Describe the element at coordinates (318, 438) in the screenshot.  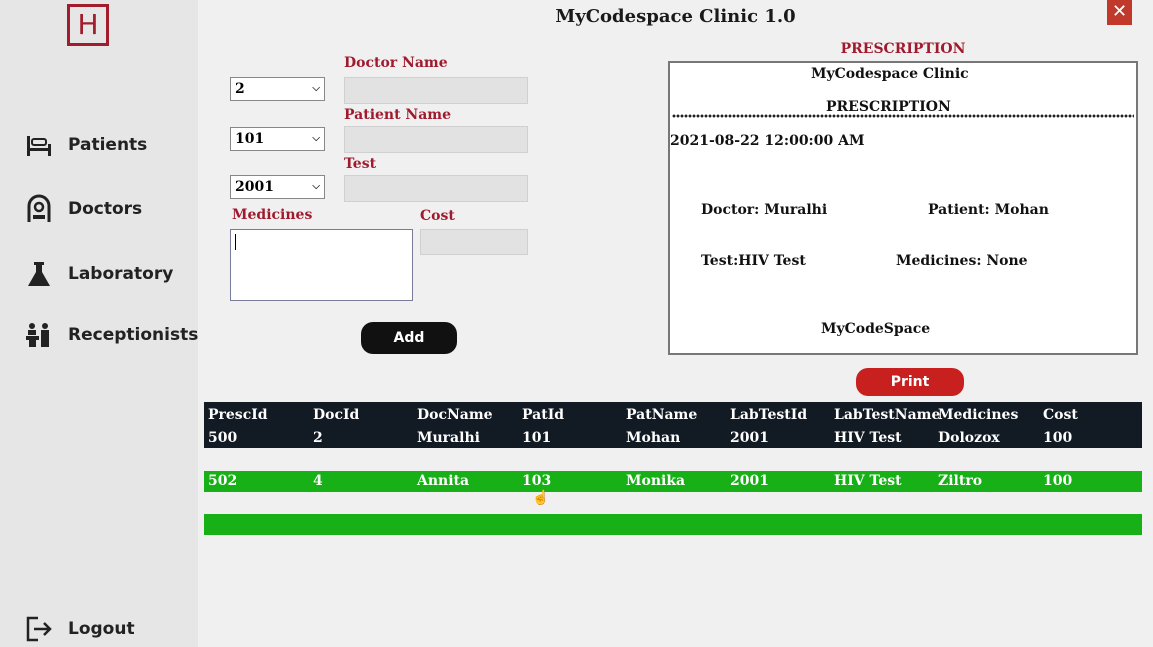
I see `table-cell: 2` at that location.